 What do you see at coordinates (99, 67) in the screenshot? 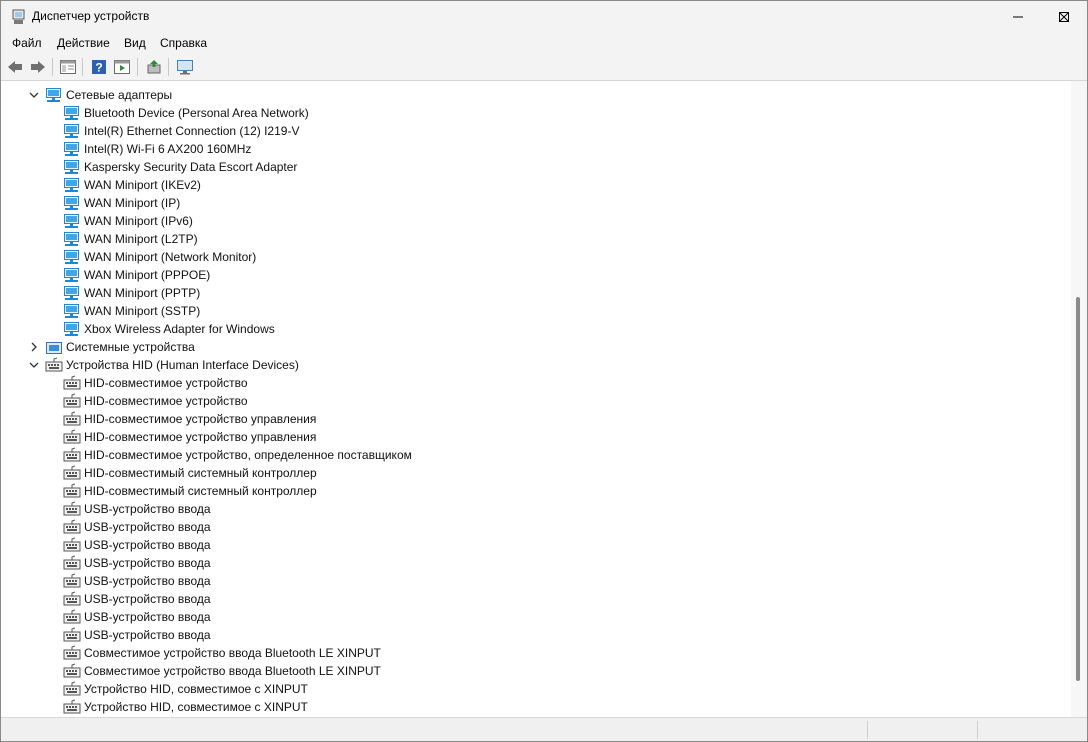
I see `help-button: ?` at bounding box center [99, 67].